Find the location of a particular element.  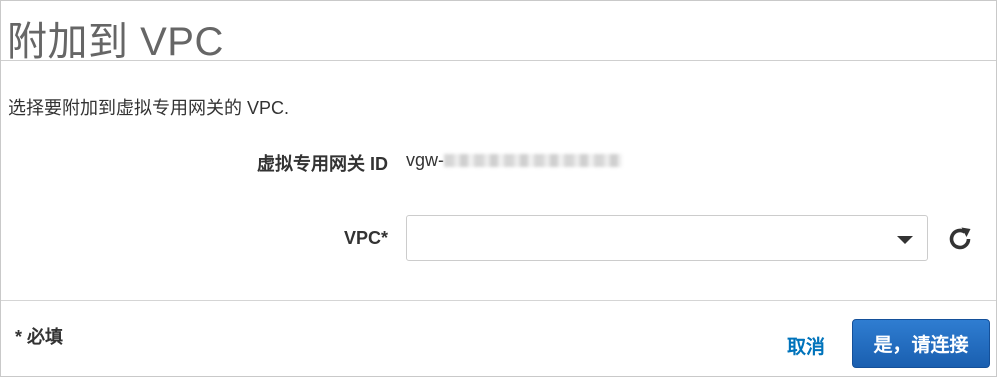

vpc-label: VPC* is located at coordinates (365, 238).